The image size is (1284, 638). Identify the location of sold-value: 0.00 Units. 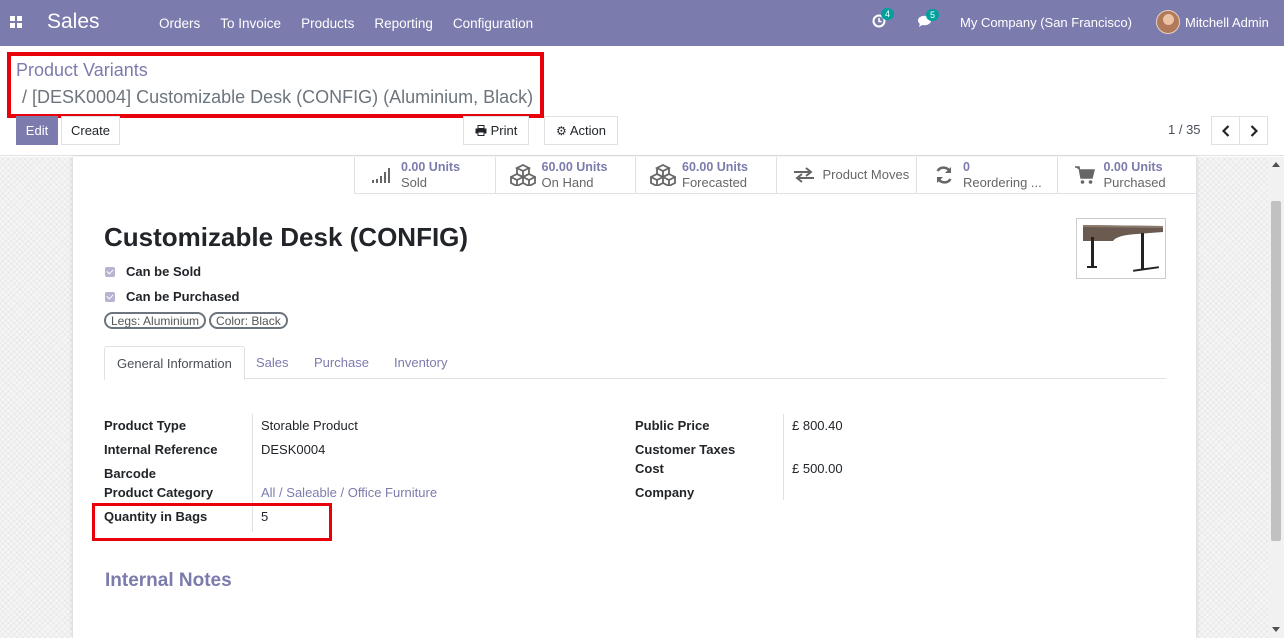
(431, 167).